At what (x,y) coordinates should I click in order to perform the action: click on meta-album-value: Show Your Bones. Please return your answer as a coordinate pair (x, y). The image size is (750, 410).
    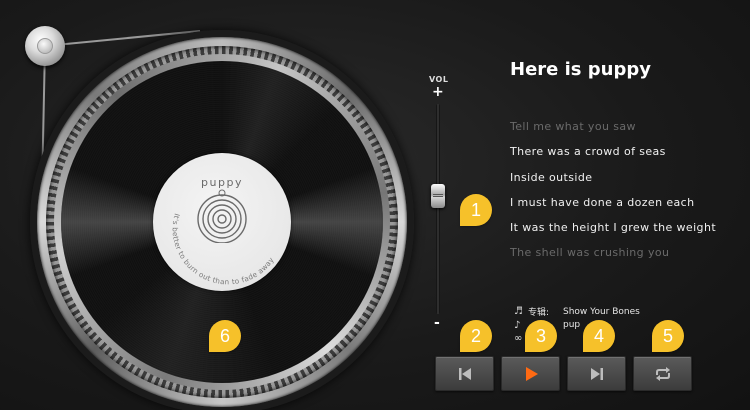
    Looking at the image, I should click on (601, 311).